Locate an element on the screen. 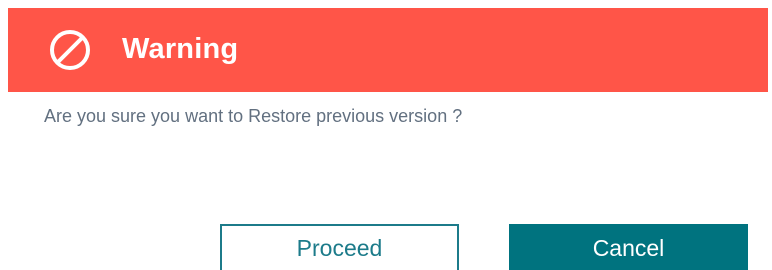  cancel-button: Cancel is located at coordinates (628, 247).